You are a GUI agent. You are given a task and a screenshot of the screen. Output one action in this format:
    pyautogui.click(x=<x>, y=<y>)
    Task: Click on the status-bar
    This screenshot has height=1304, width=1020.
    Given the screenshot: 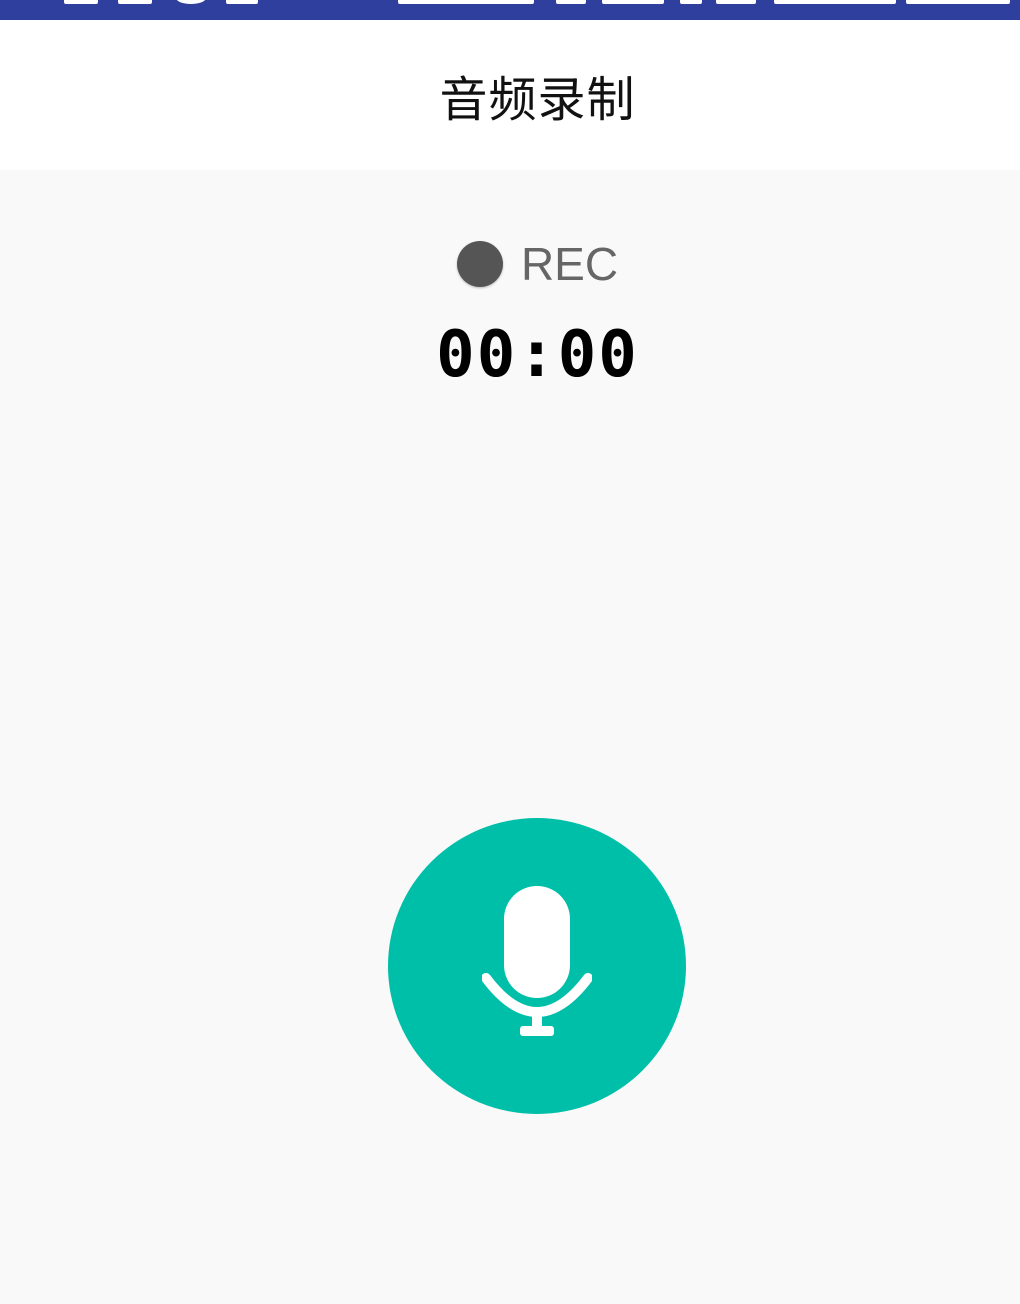 What is the action you would take?
    pyautogui.click(x=510, y=10)
    